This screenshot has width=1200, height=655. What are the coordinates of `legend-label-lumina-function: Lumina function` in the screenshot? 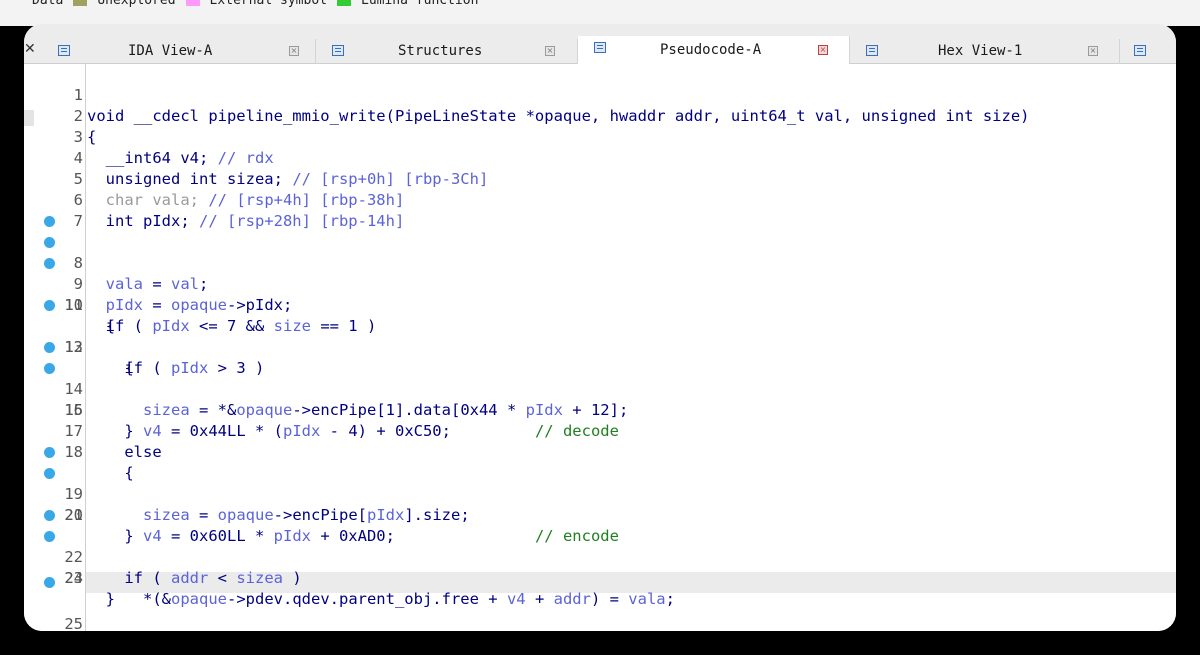 It's located at (420, 4).